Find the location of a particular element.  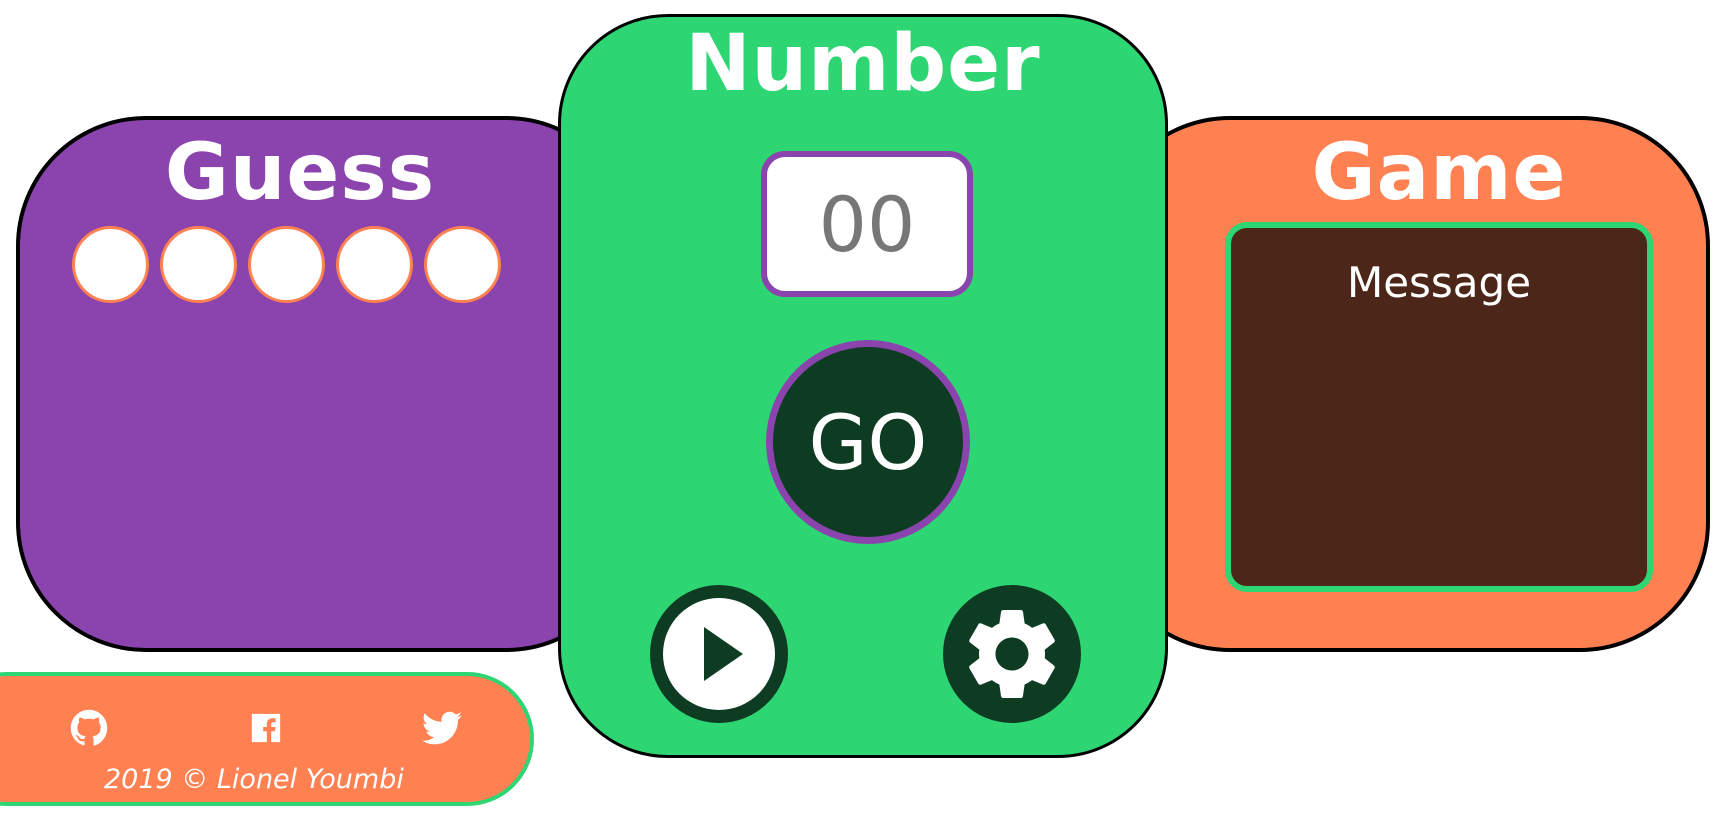

lives-row is located at coordinates (286, 264).